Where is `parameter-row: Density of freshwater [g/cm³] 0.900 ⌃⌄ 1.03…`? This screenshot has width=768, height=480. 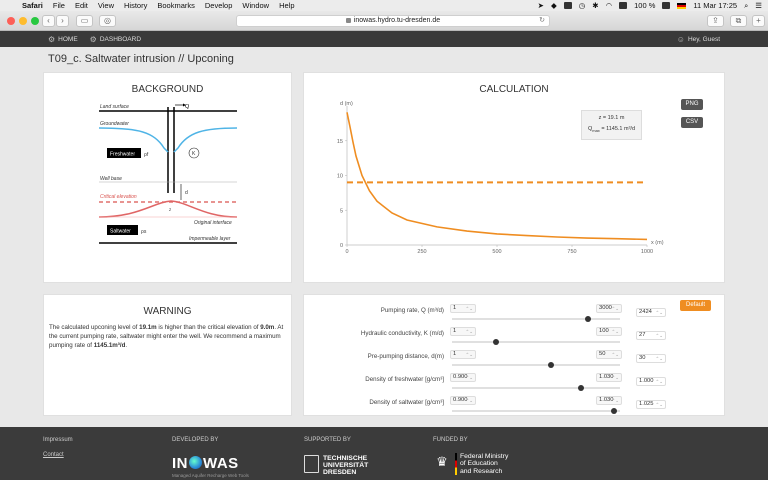
parameter-row: Density of freshwater [g/cm³] 0.900 ⌃⌄ 1.03… is located at coordinates (515, 378).